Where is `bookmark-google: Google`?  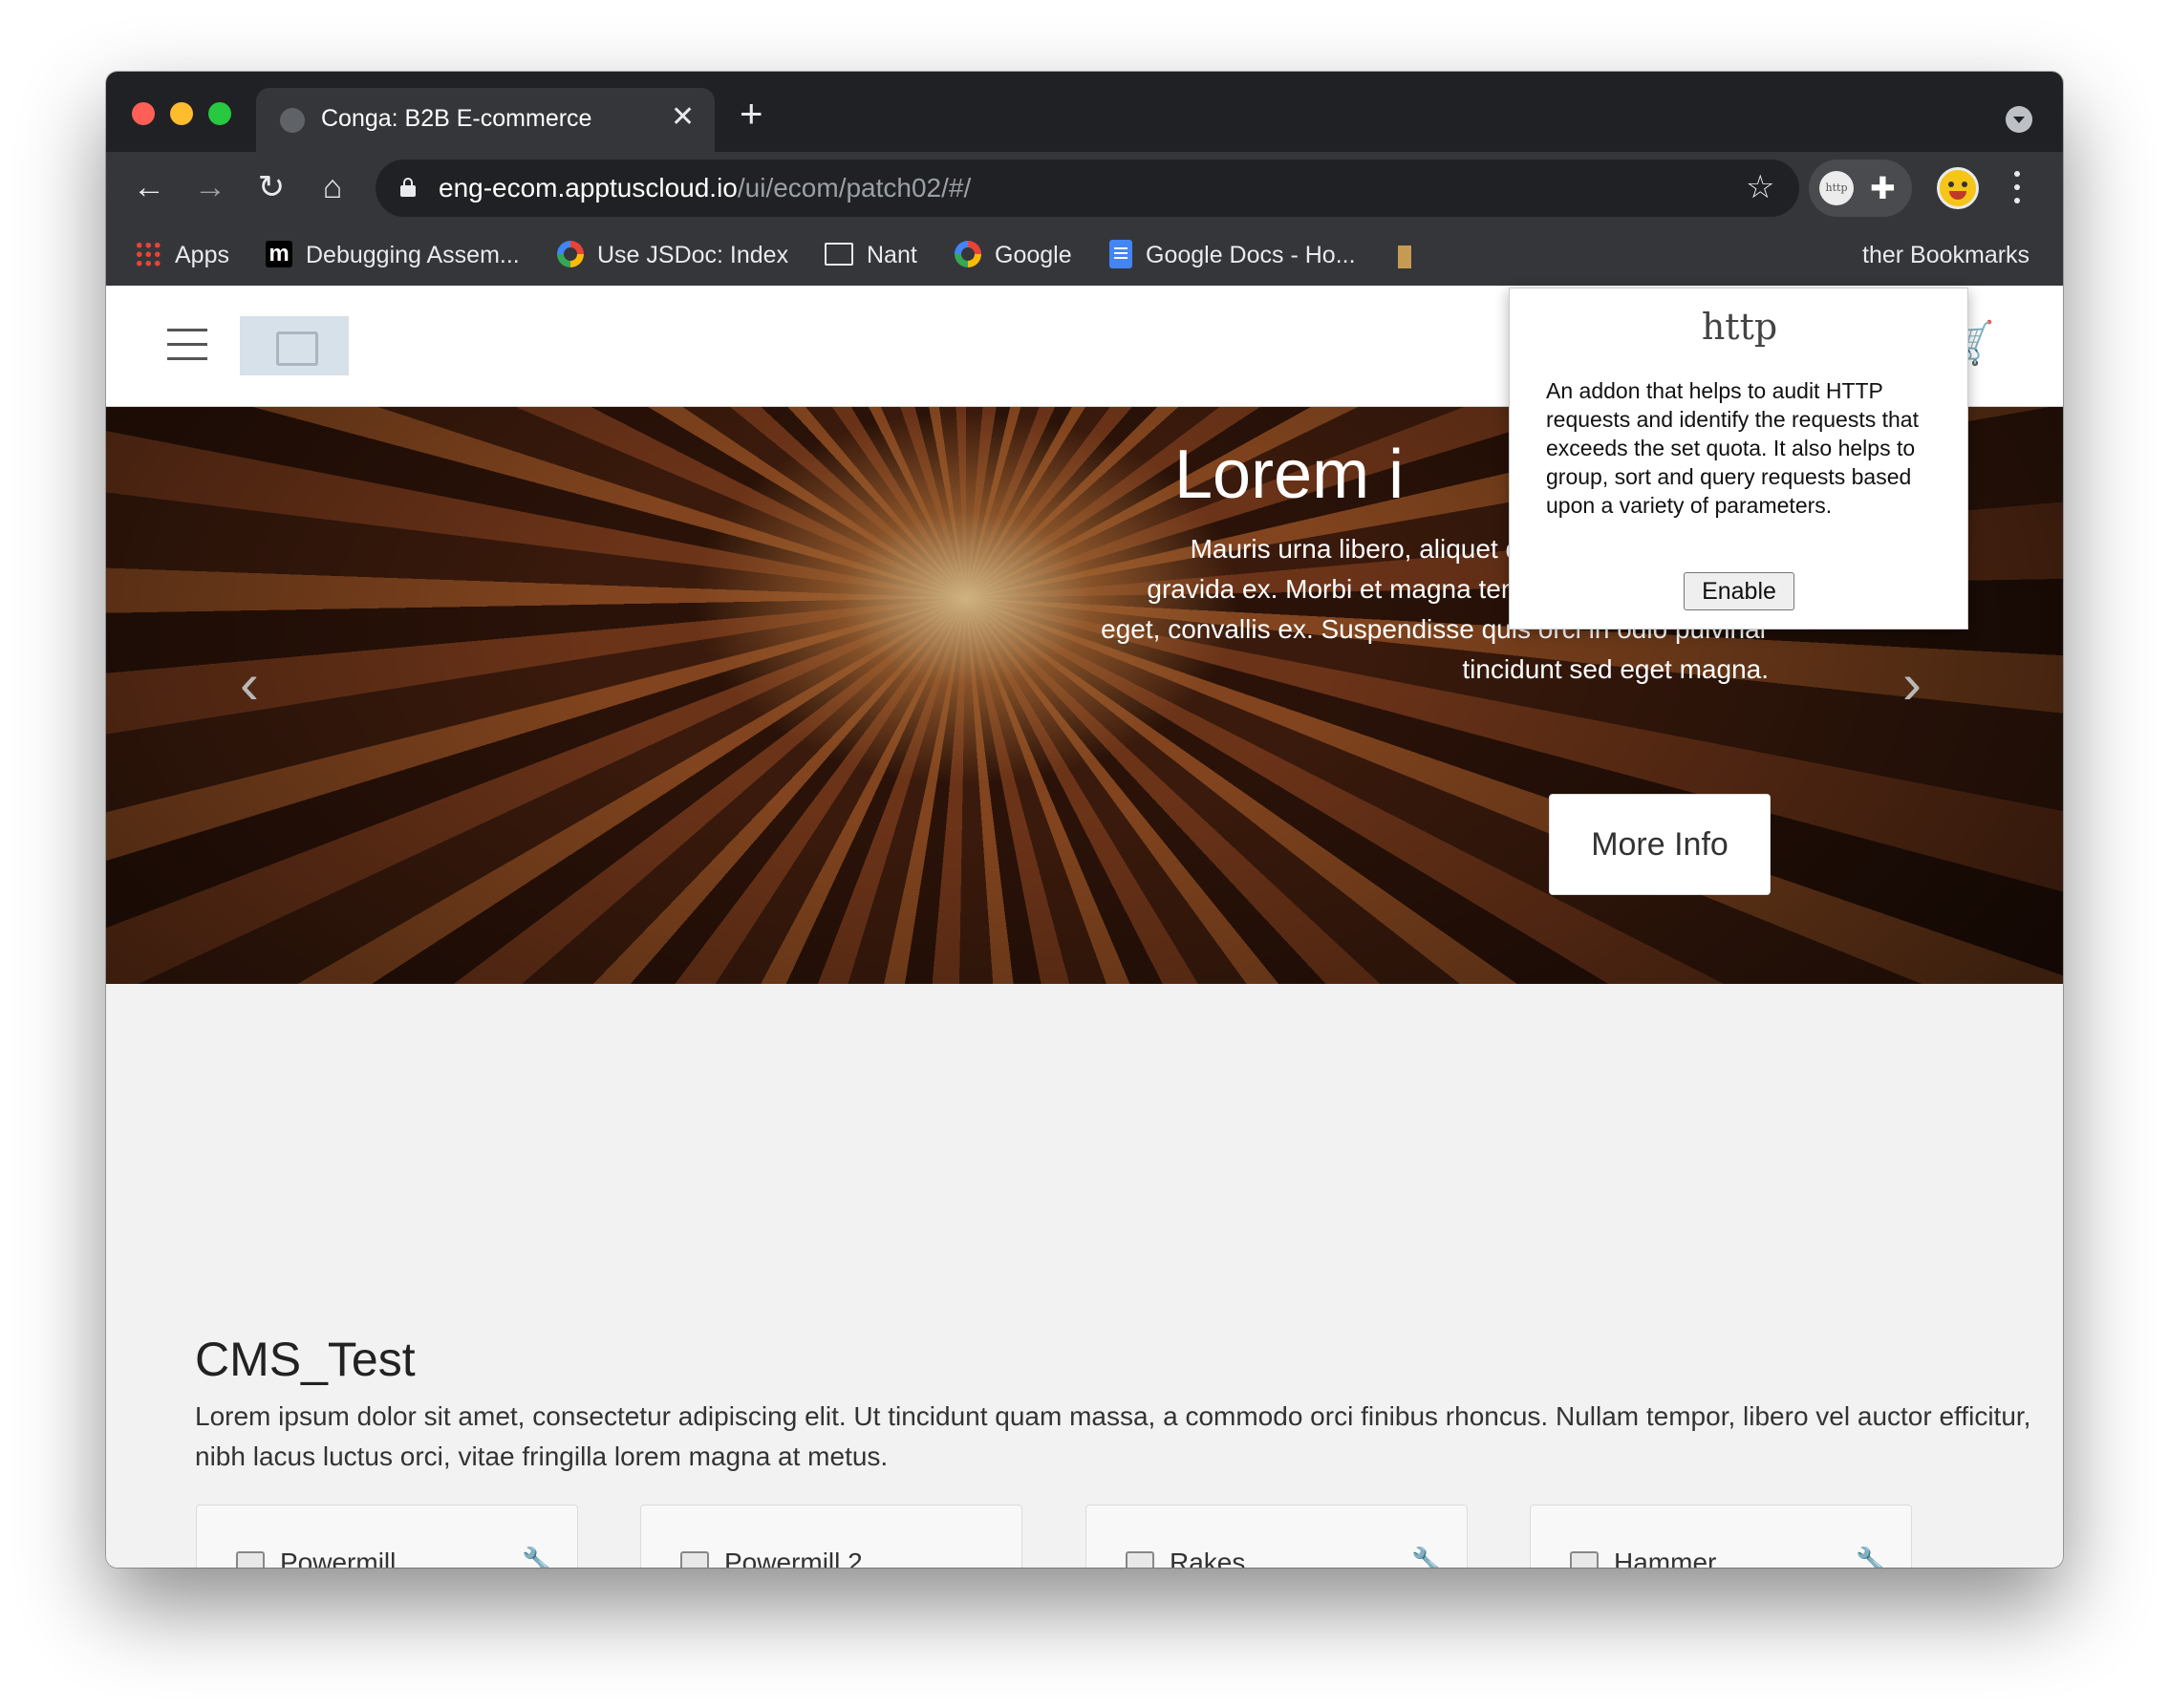 bookmark-google: Google is located at coordinates (1014, 255).